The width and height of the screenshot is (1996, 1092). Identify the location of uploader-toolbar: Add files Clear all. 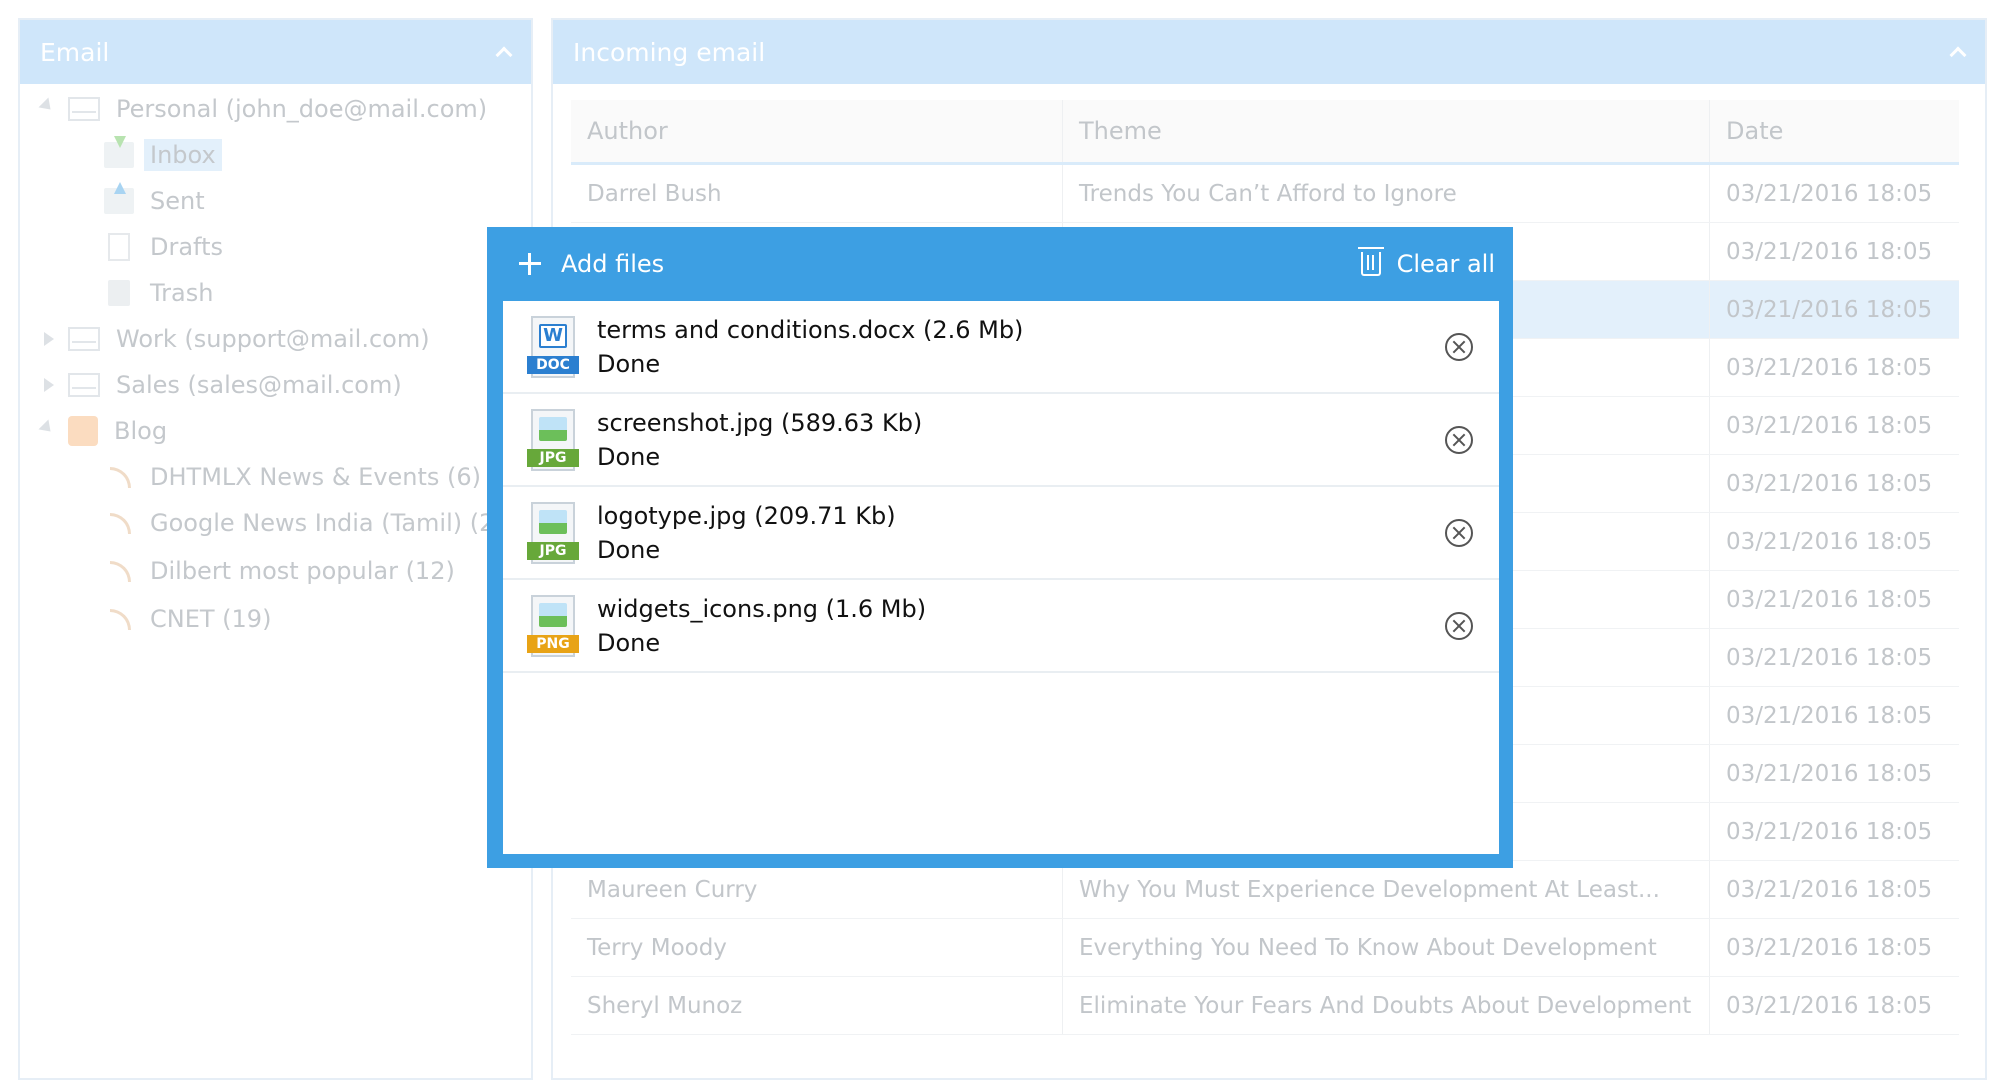
(1001, 264).